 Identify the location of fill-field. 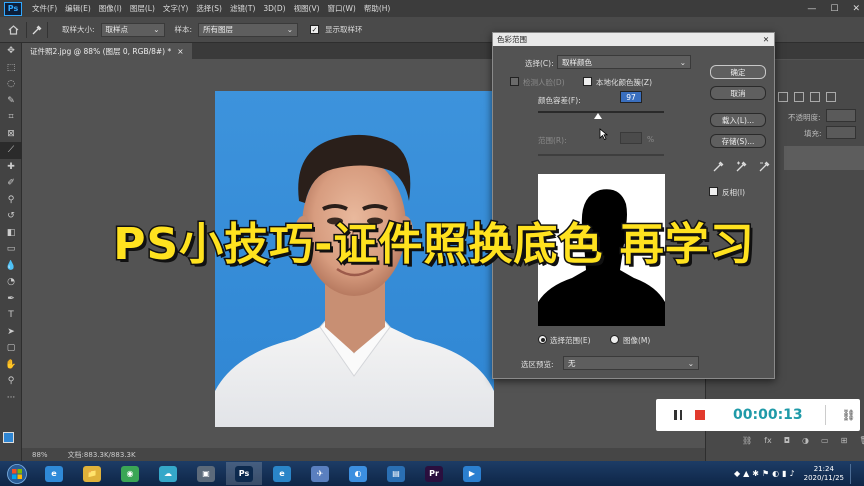
(841, 132).